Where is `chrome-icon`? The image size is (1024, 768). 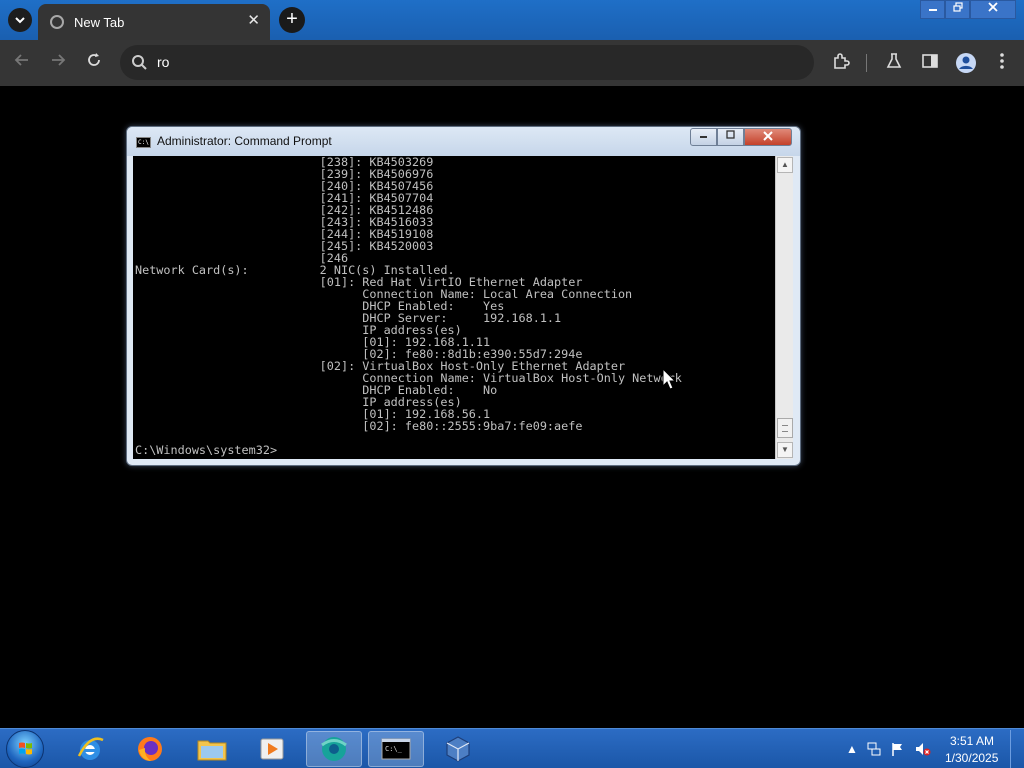 chrome-icon is located at coordinates (334, 749).